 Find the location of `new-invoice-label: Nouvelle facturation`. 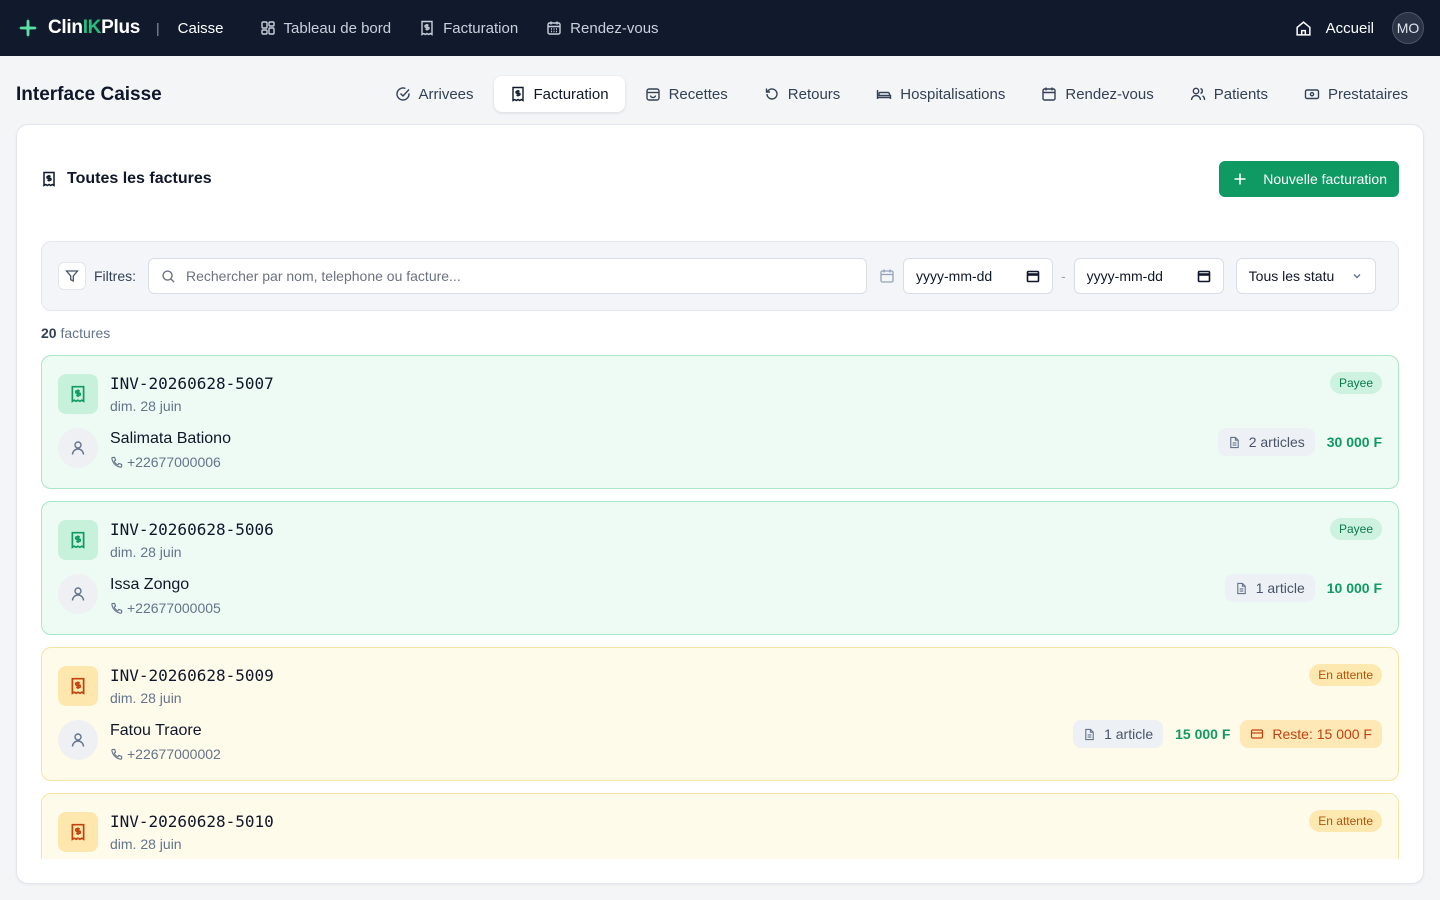

new-invoice-label: Nouvelle facturation is located at coordinates (1325, 179).